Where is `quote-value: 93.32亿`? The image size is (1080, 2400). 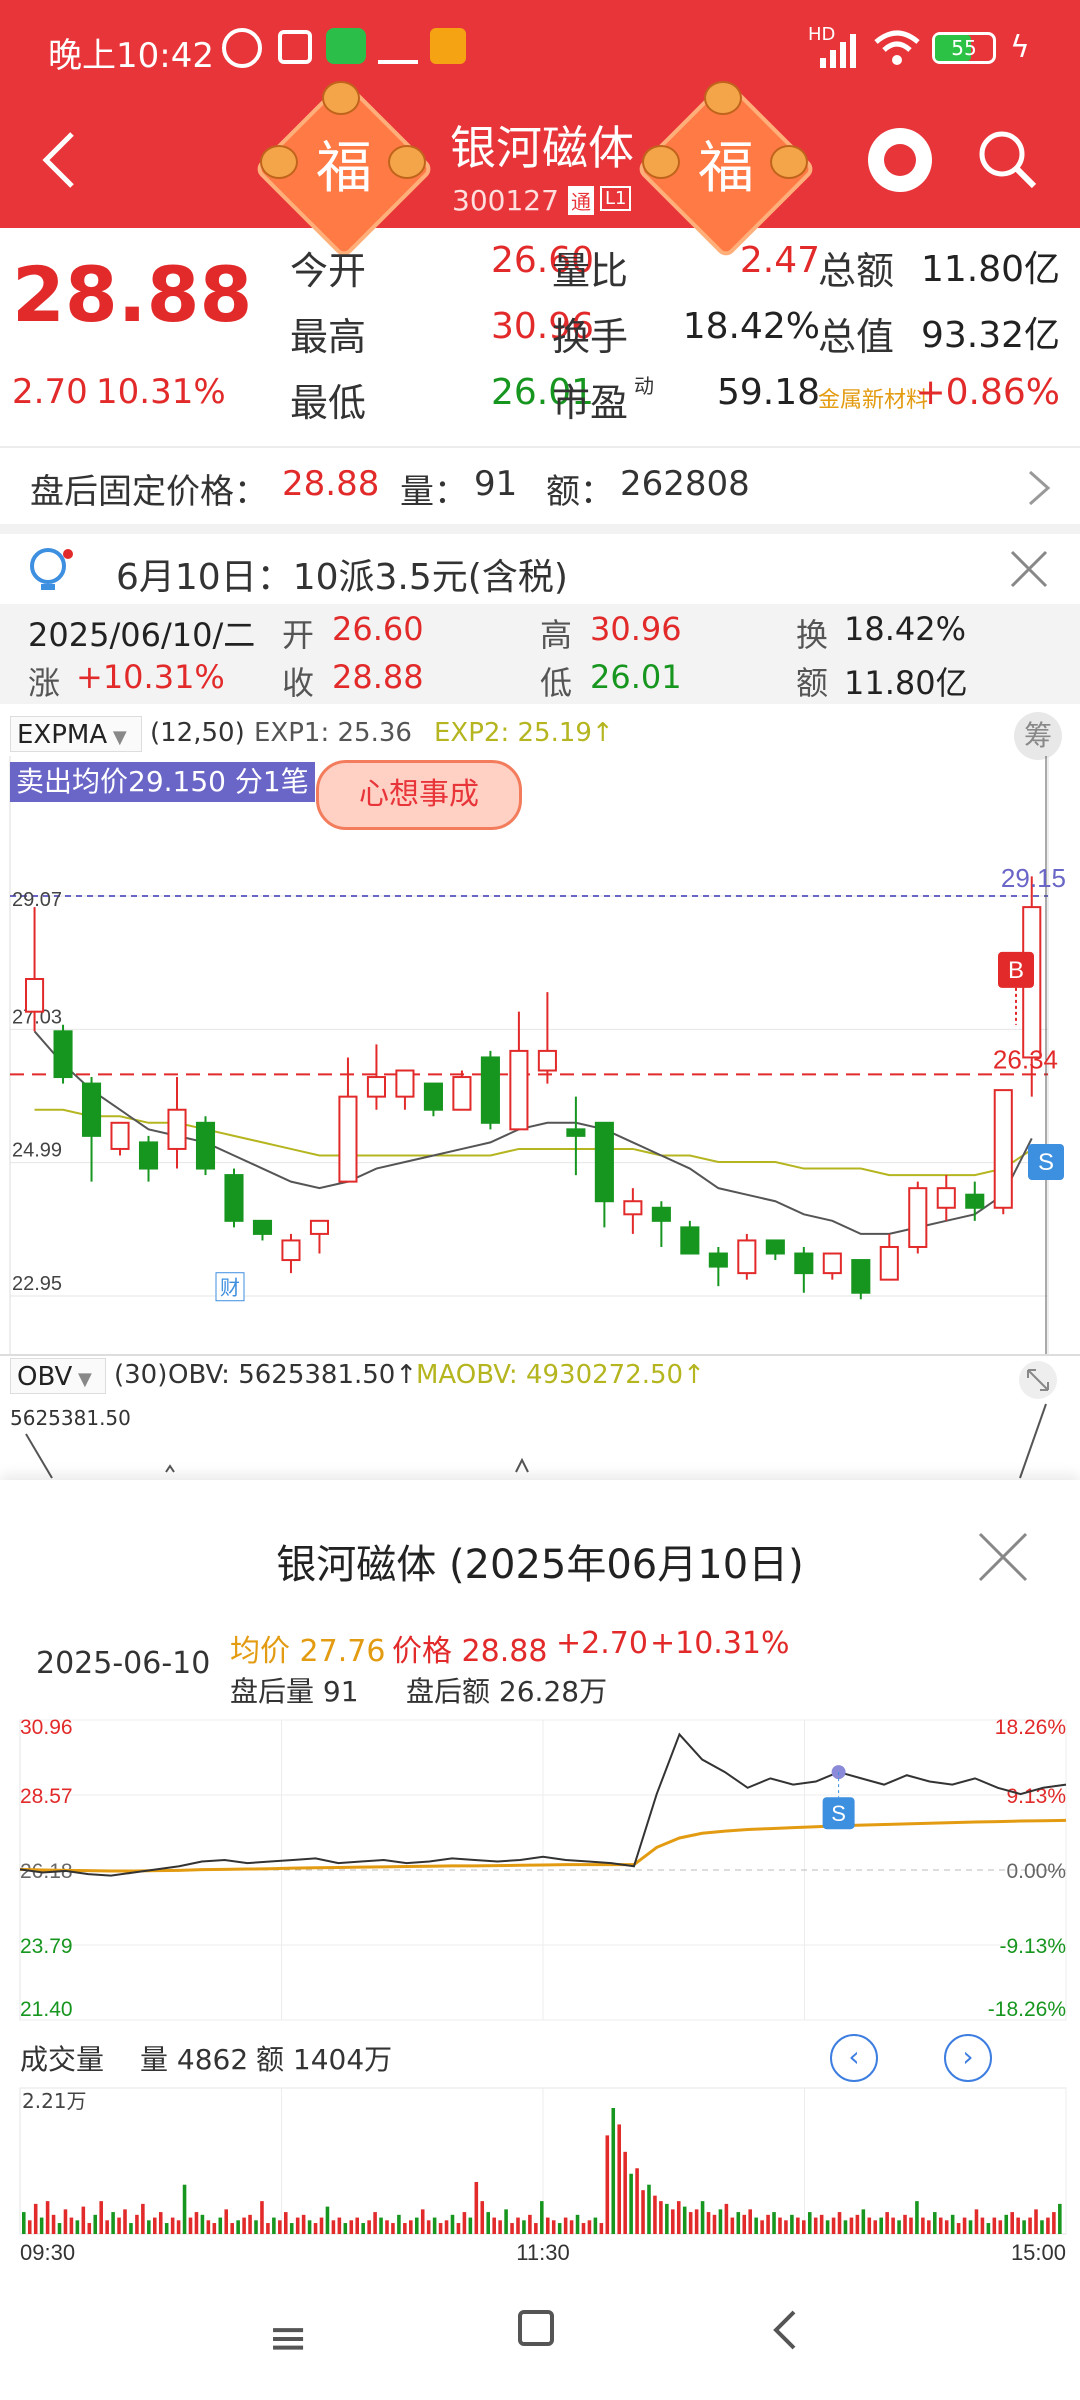 quote-value: 93.32亿 is located at coordinates (990, 335).